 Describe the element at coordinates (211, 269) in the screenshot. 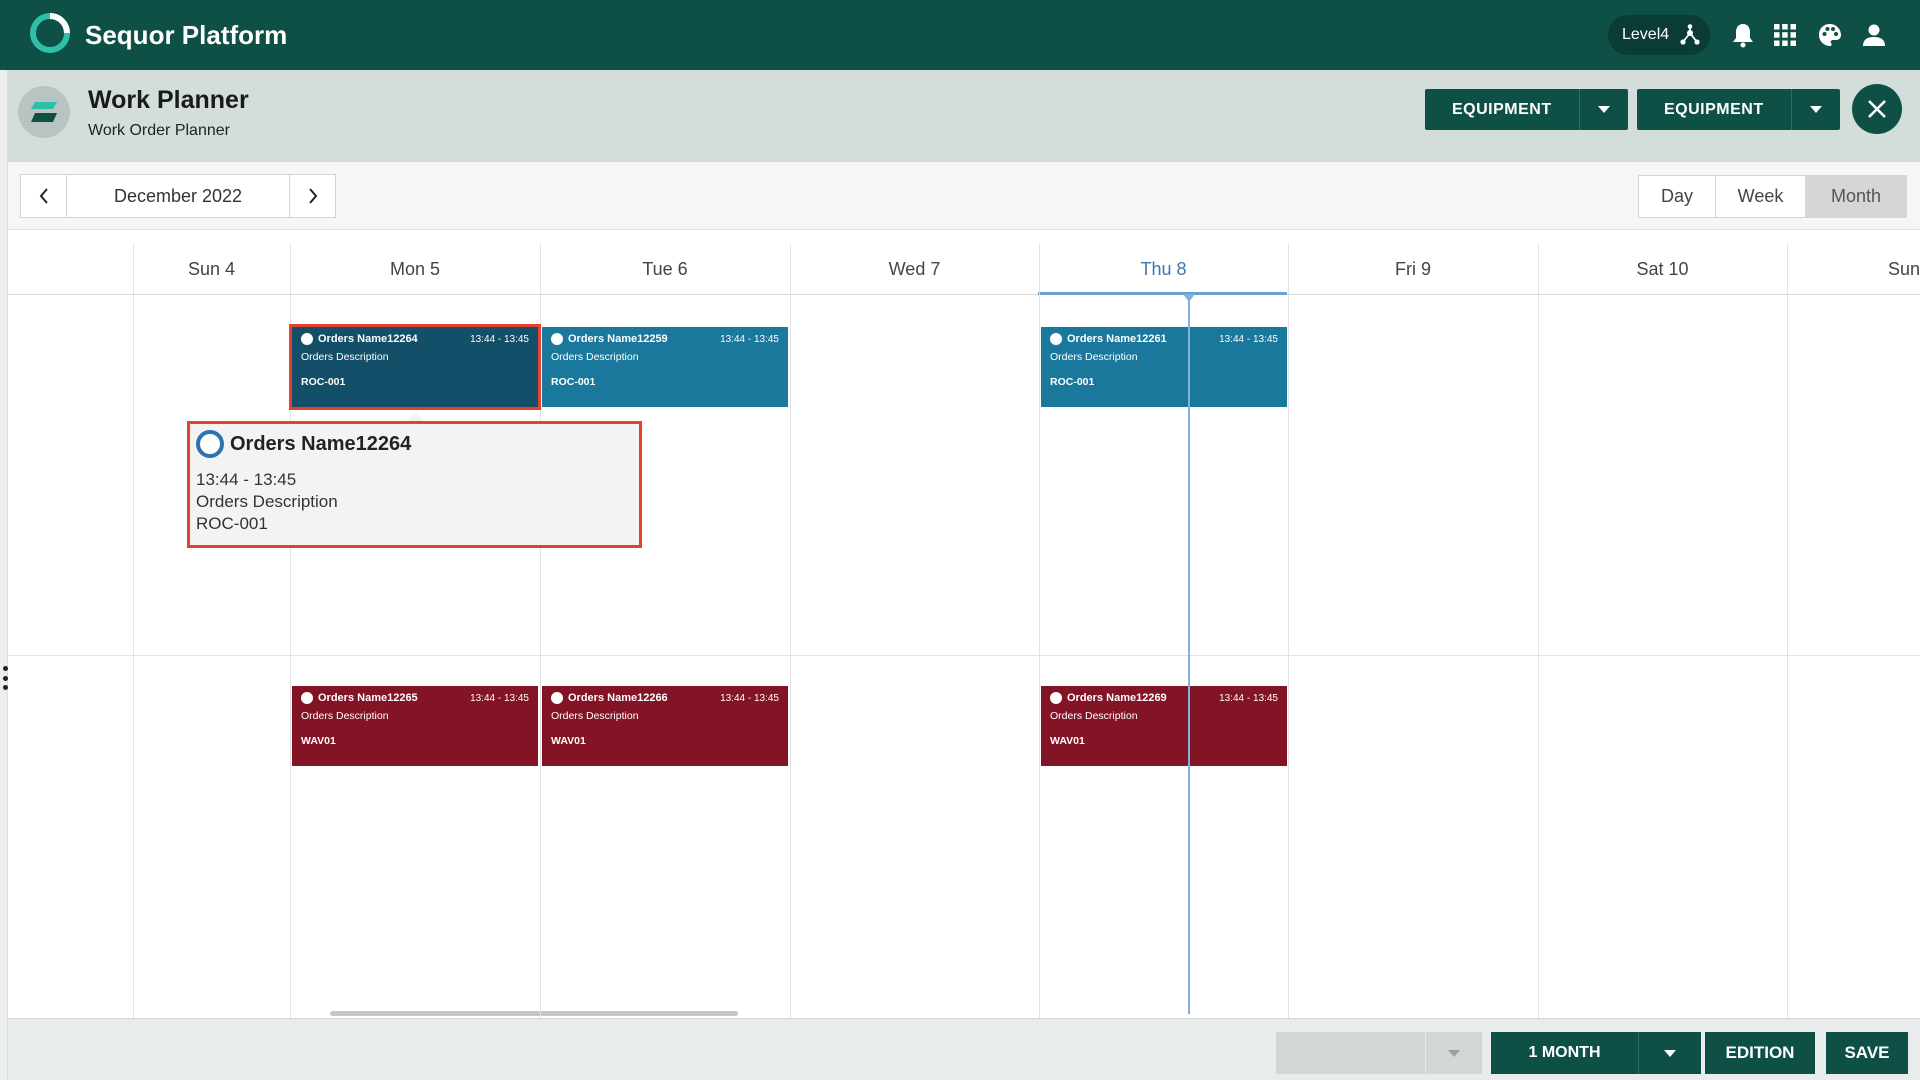

I see `day-header: Sun 4` at that location.